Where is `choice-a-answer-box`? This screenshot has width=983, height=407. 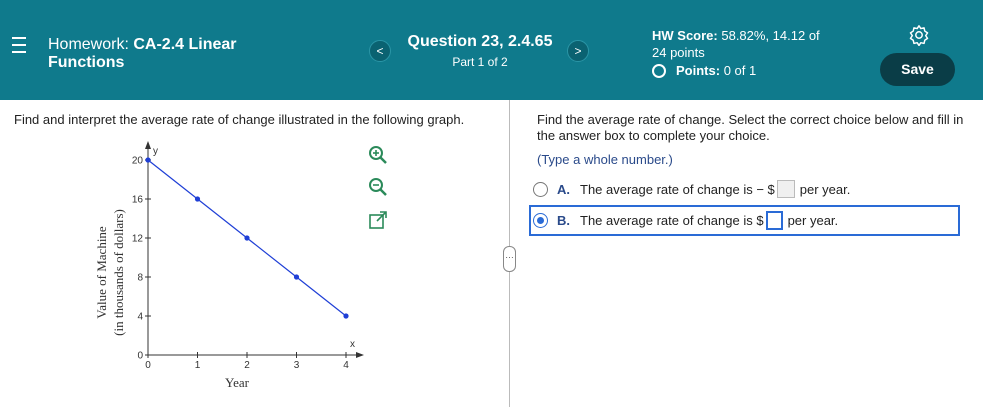 choice-a-answer-box is located at coordinates (785, 189).